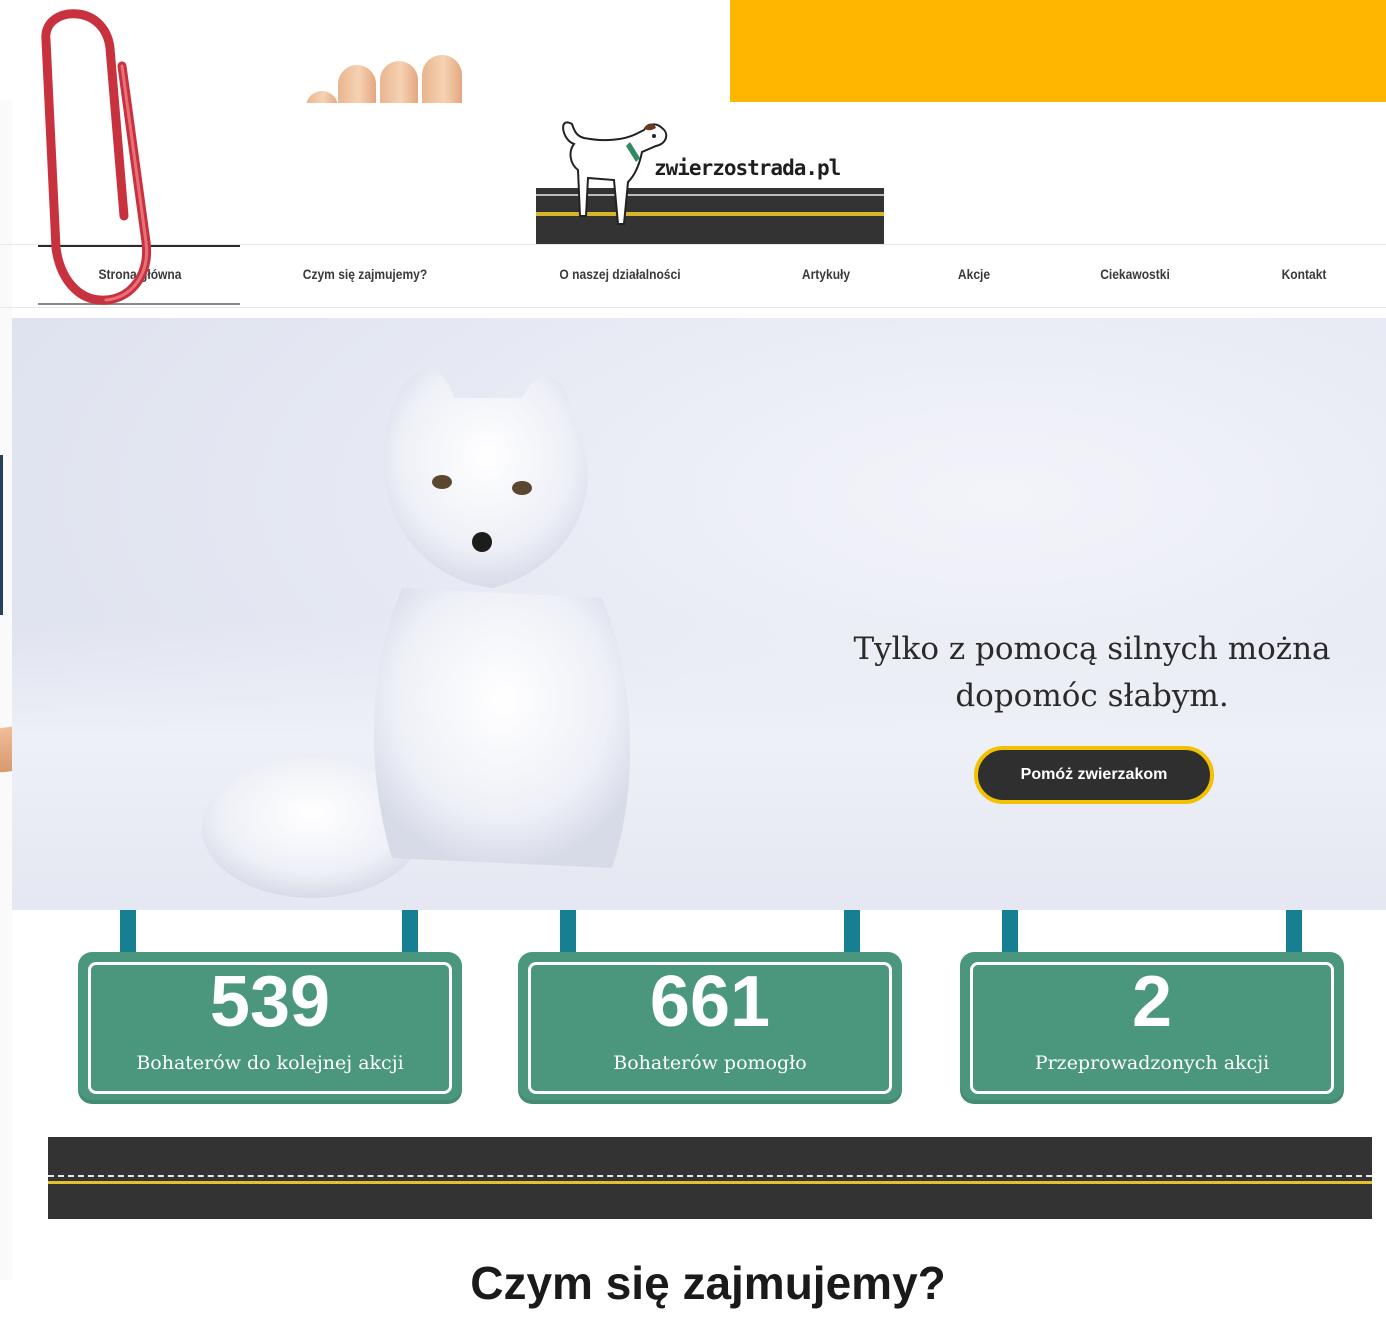 The height and width of the screenshot is (1326, 1386). Describe the element at coordinates (1092, 696) in the screenshot. I see `hero-quote-line2: dopomóc słabym.` at that location.